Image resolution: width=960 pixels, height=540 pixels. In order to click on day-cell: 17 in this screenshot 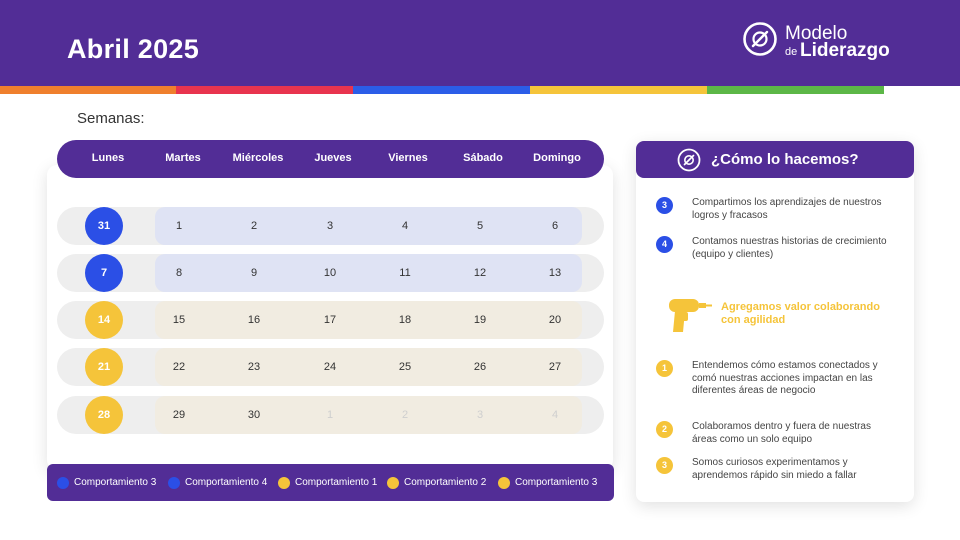, I will do `click(330, 320)`.